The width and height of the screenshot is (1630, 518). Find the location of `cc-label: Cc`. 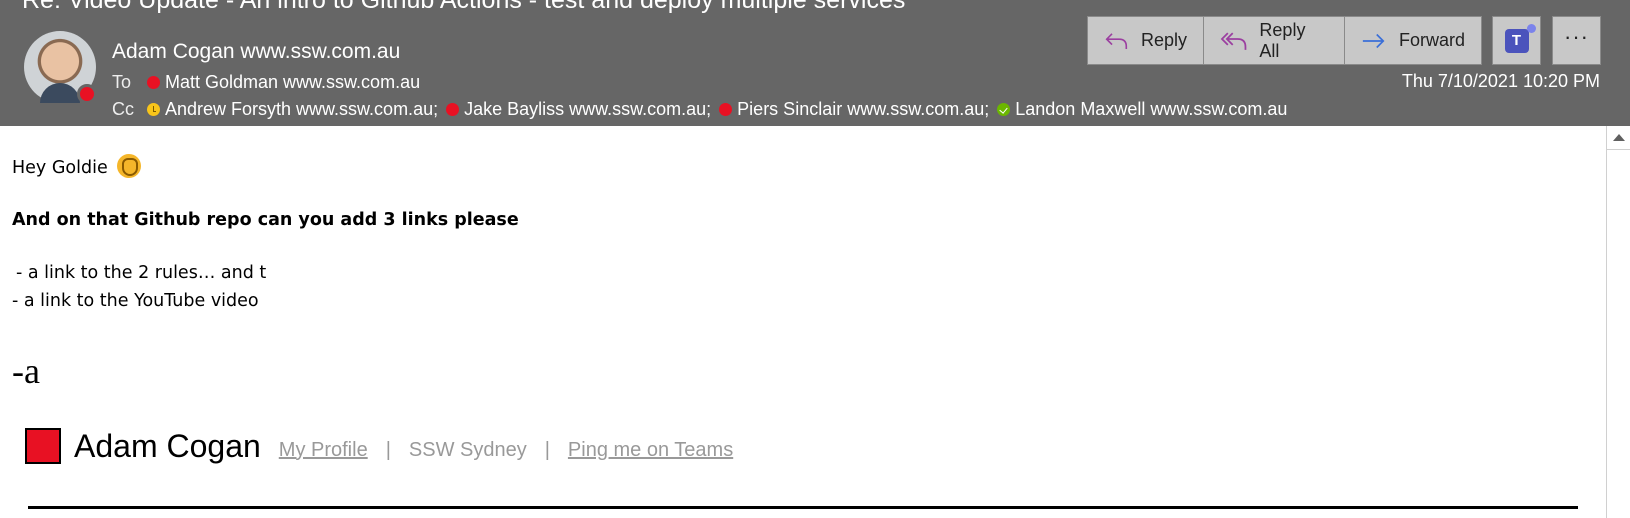

cc-label: Cc is located at coordinates (123, 109).